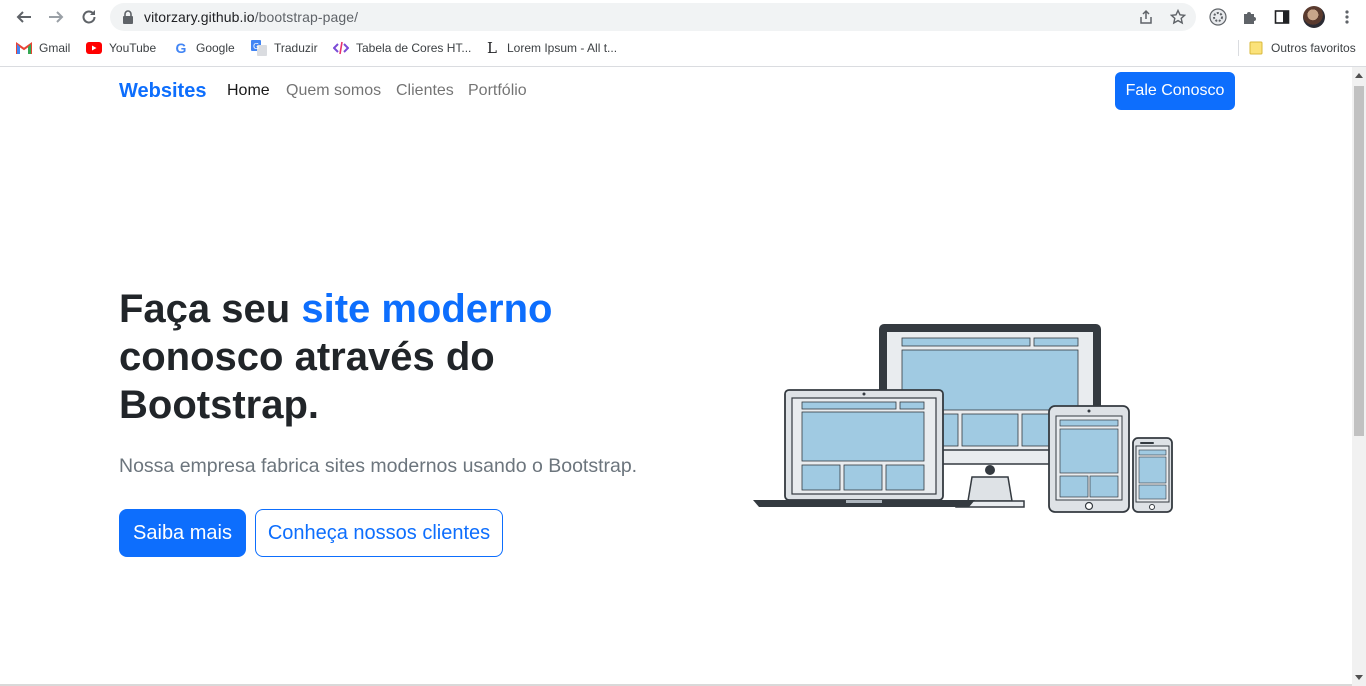  What do you see at coordinates (1359, 677) in the screenshot?
I see `scroll-down-arrow-icon` at bounding box center [1359, 677].